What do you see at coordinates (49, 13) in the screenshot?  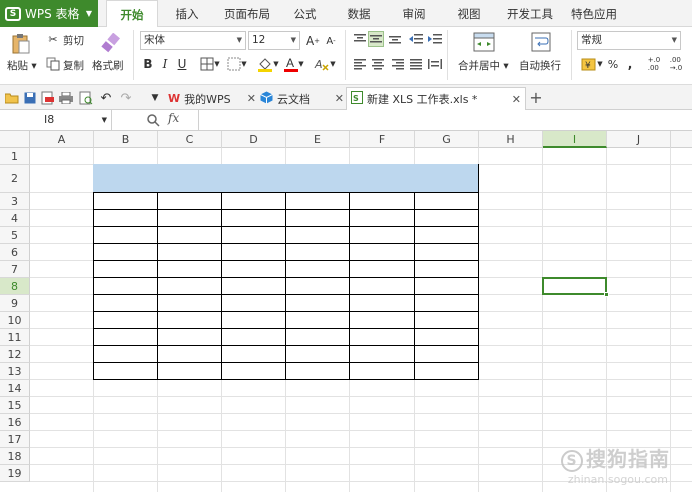 I see `app-menu-button: S WPS 表格 ▼` at bounding box center [49, 13].